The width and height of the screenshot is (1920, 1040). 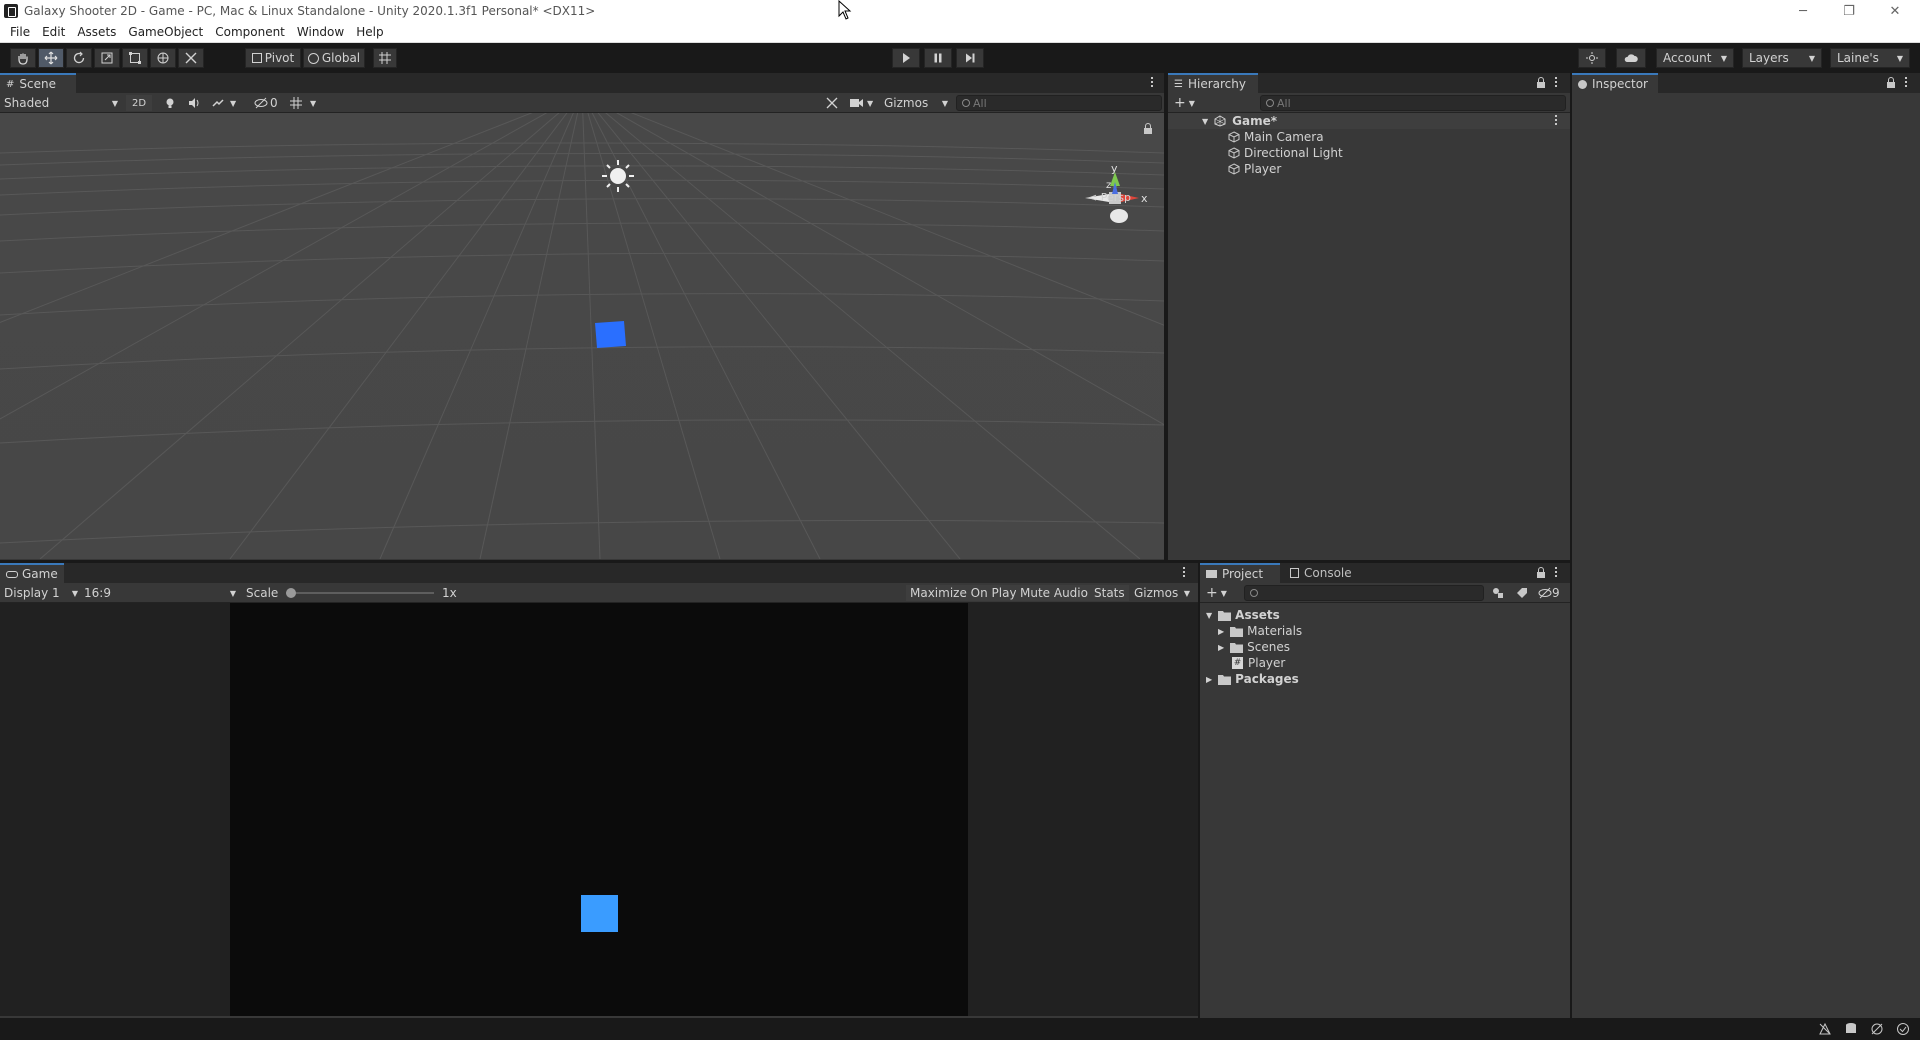 I want to click on effects-dropdown: ▼, so click(x=229, y=103).